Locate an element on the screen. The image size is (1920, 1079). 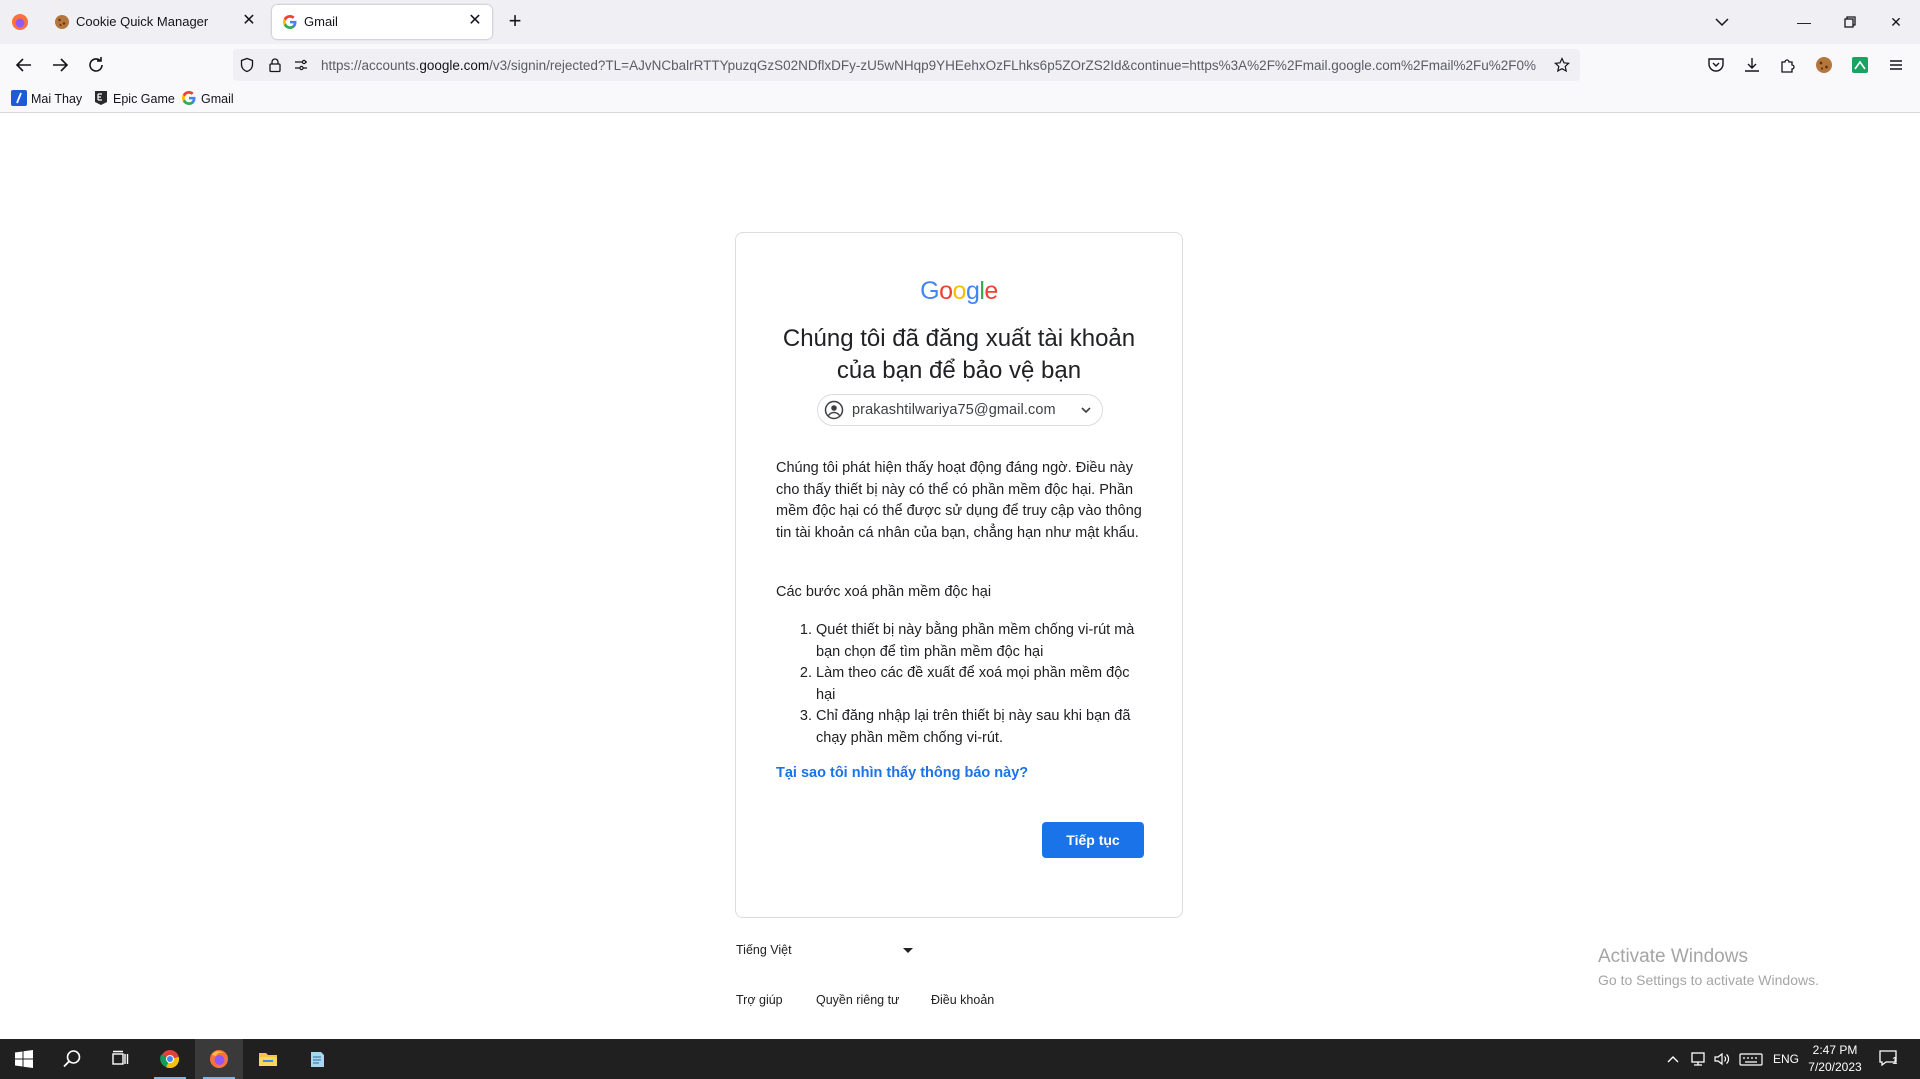
show-hidden-icons-chevron-up-icon is located at coordinates (1673, 1059).